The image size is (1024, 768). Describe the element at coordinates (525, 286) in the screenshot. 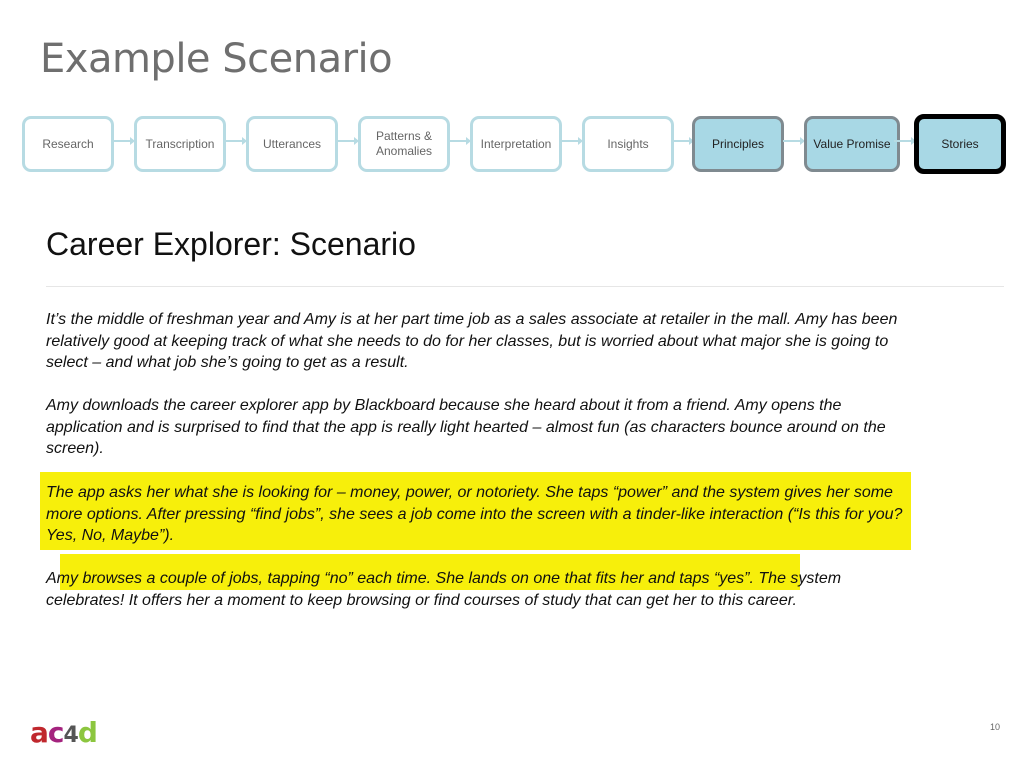

I see `divider` at that location.